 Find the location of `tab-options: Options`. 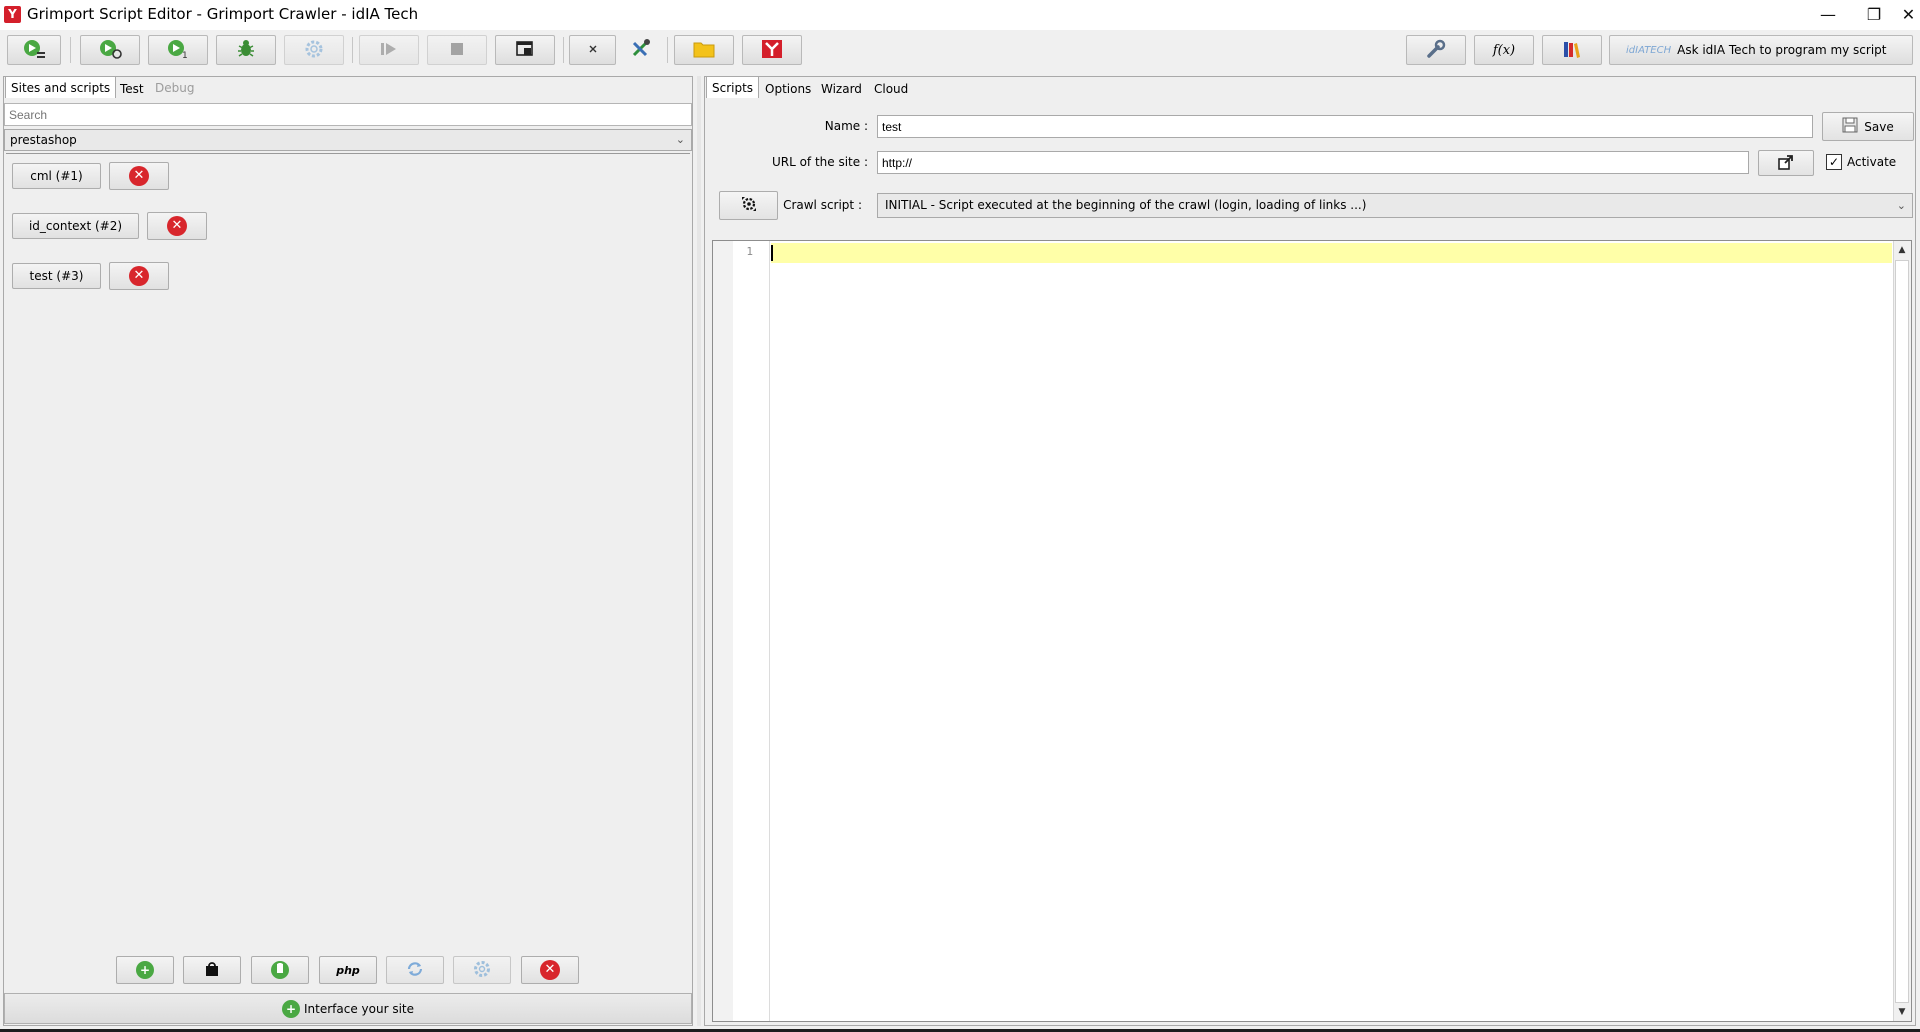

tab-options: Options is located at coordinates (788, 89).